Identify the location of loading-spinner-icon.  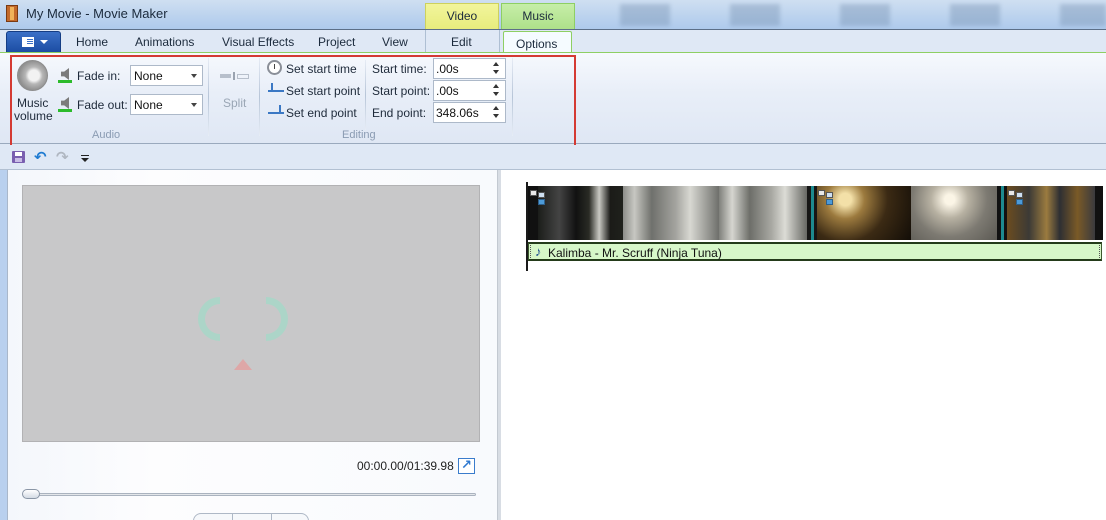
(243, 320).